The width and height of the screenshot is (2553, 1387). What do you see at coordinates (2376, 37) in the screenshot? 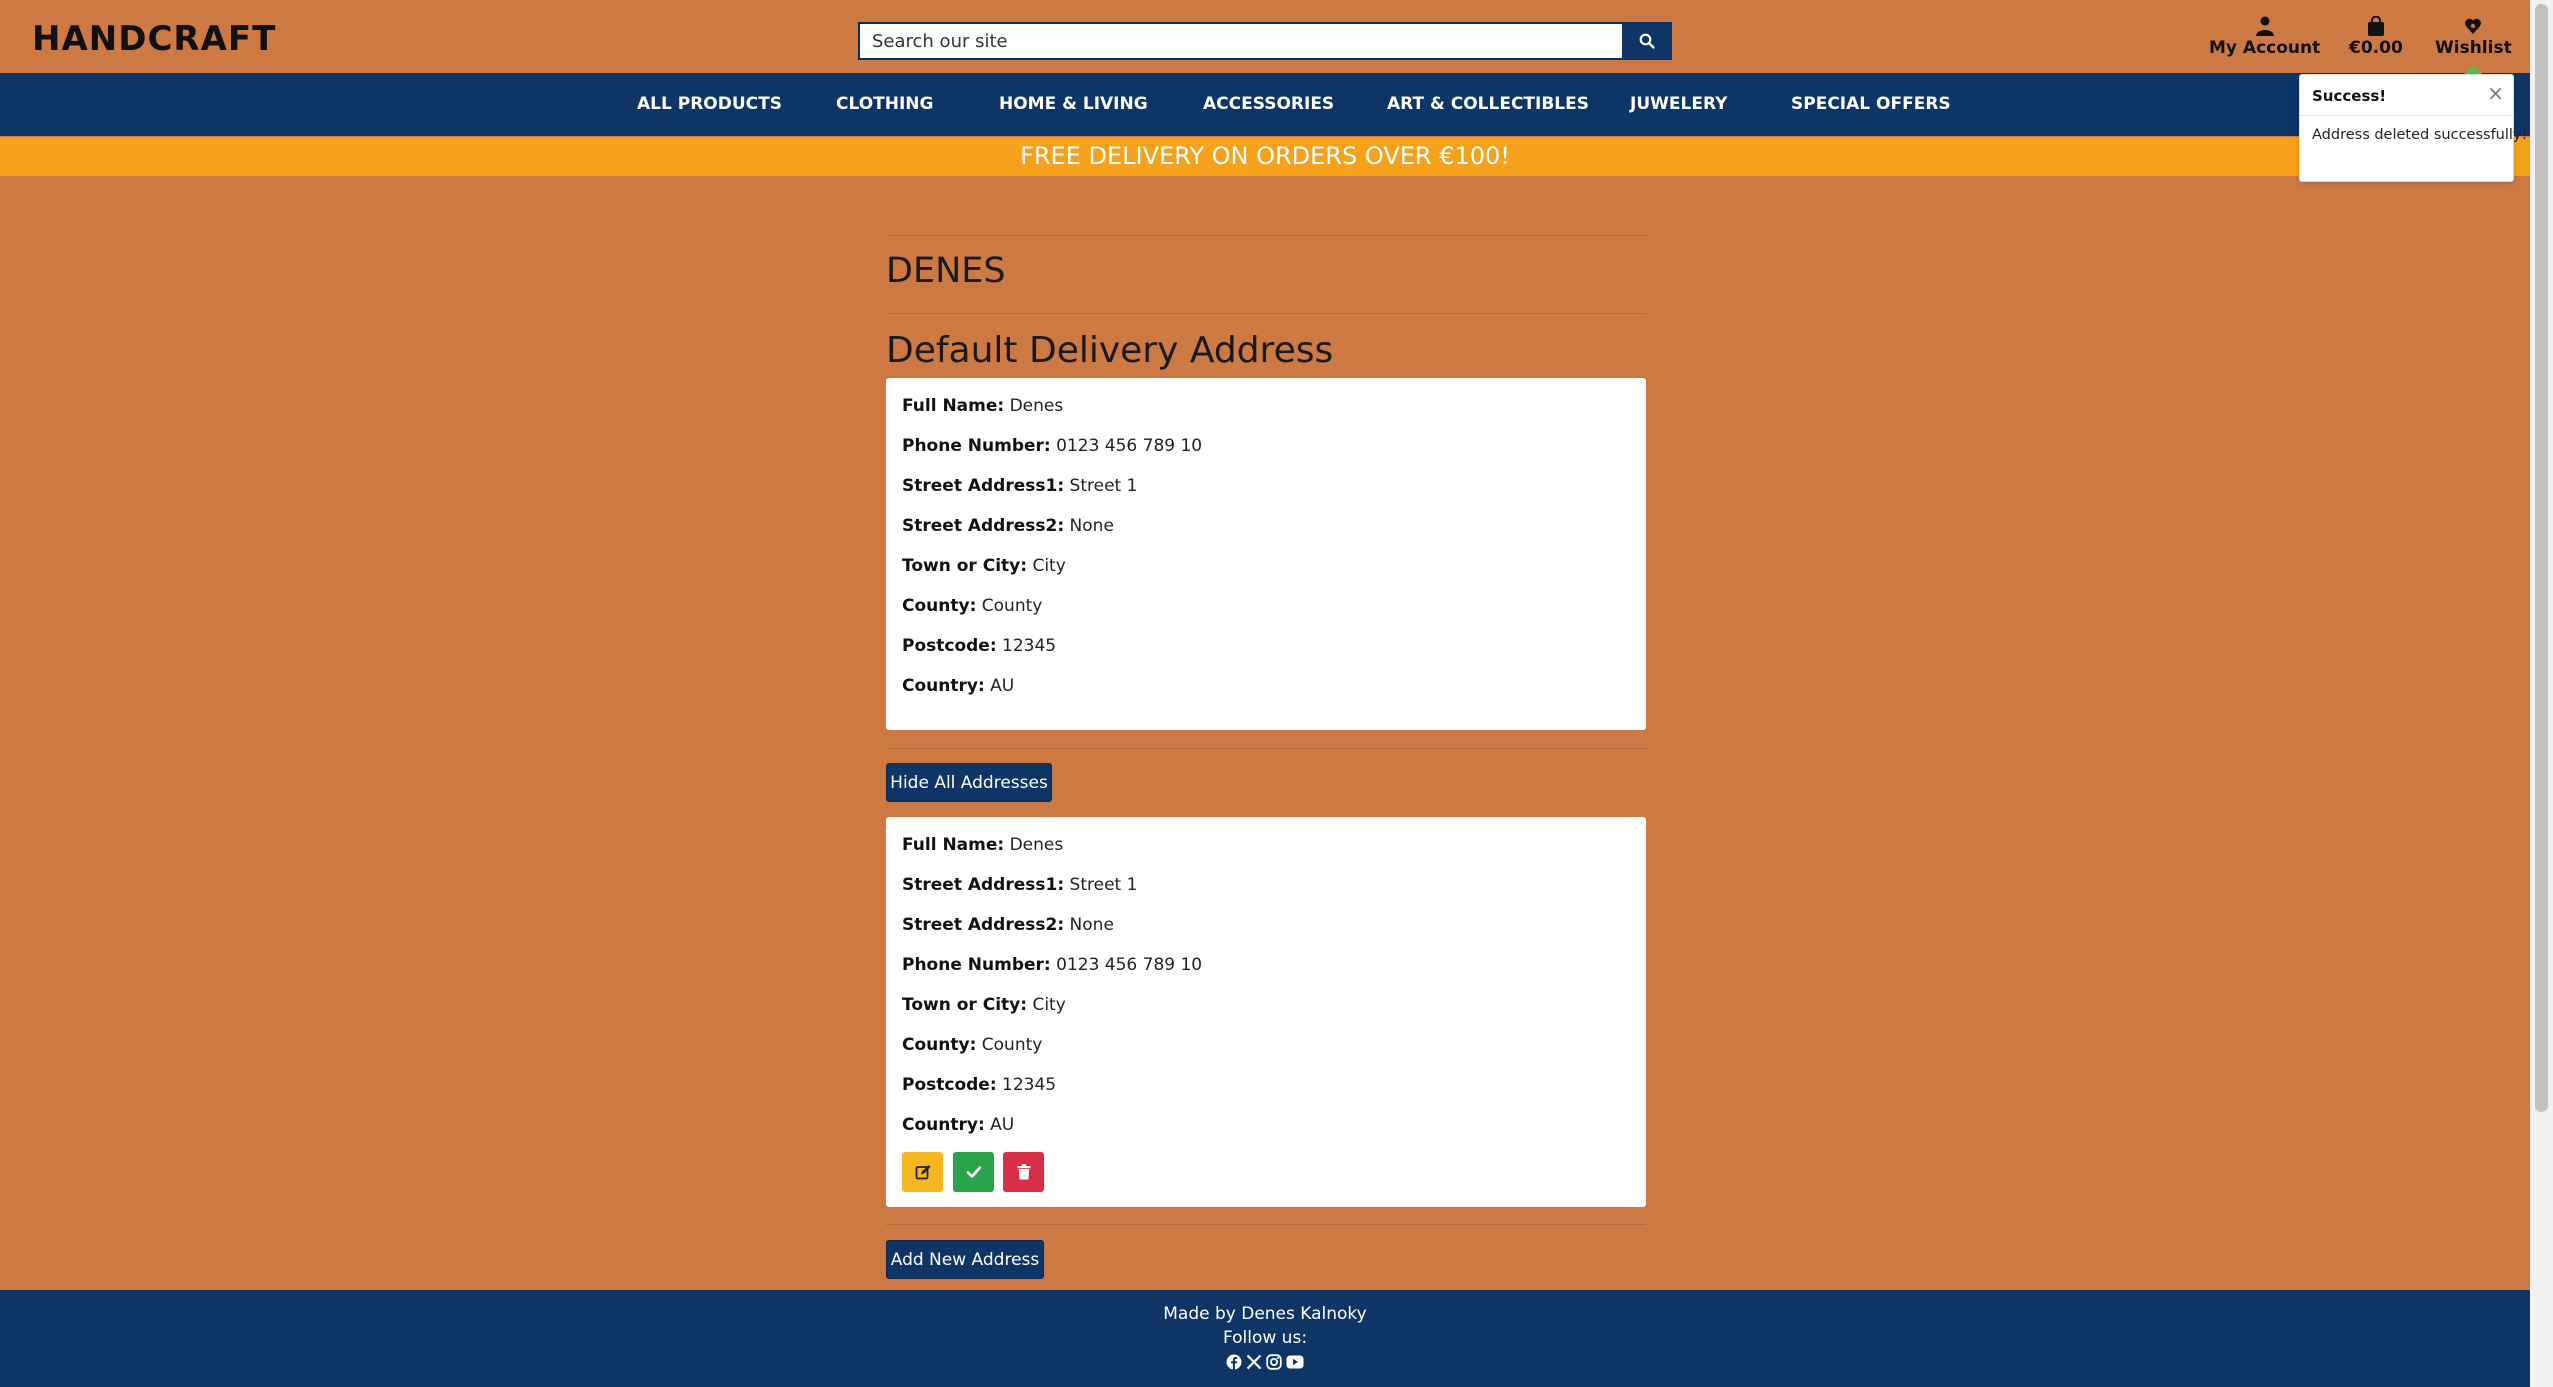
I see `cart-link: €0.00` at bounding box center [2376, 37].